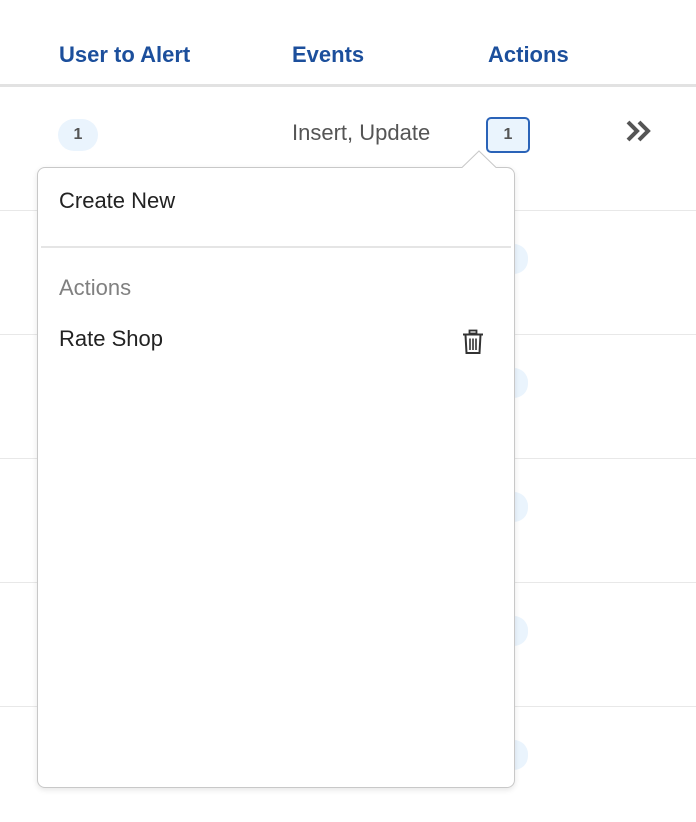 This screenshot has height=822, width=696. What do you see at coordinates (640, 132) in the screenshot?
I see `double-chevron-right-icon` at bounding box center [640, 132].